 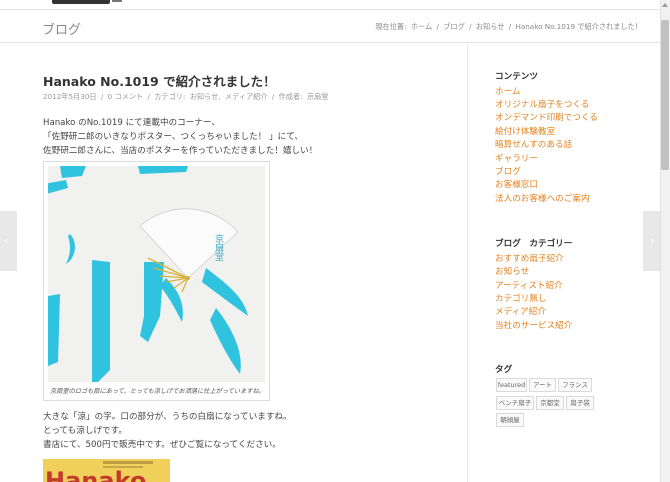 I want to click on sidebar-link-blog: ブログ, so click(x=508, y=171).